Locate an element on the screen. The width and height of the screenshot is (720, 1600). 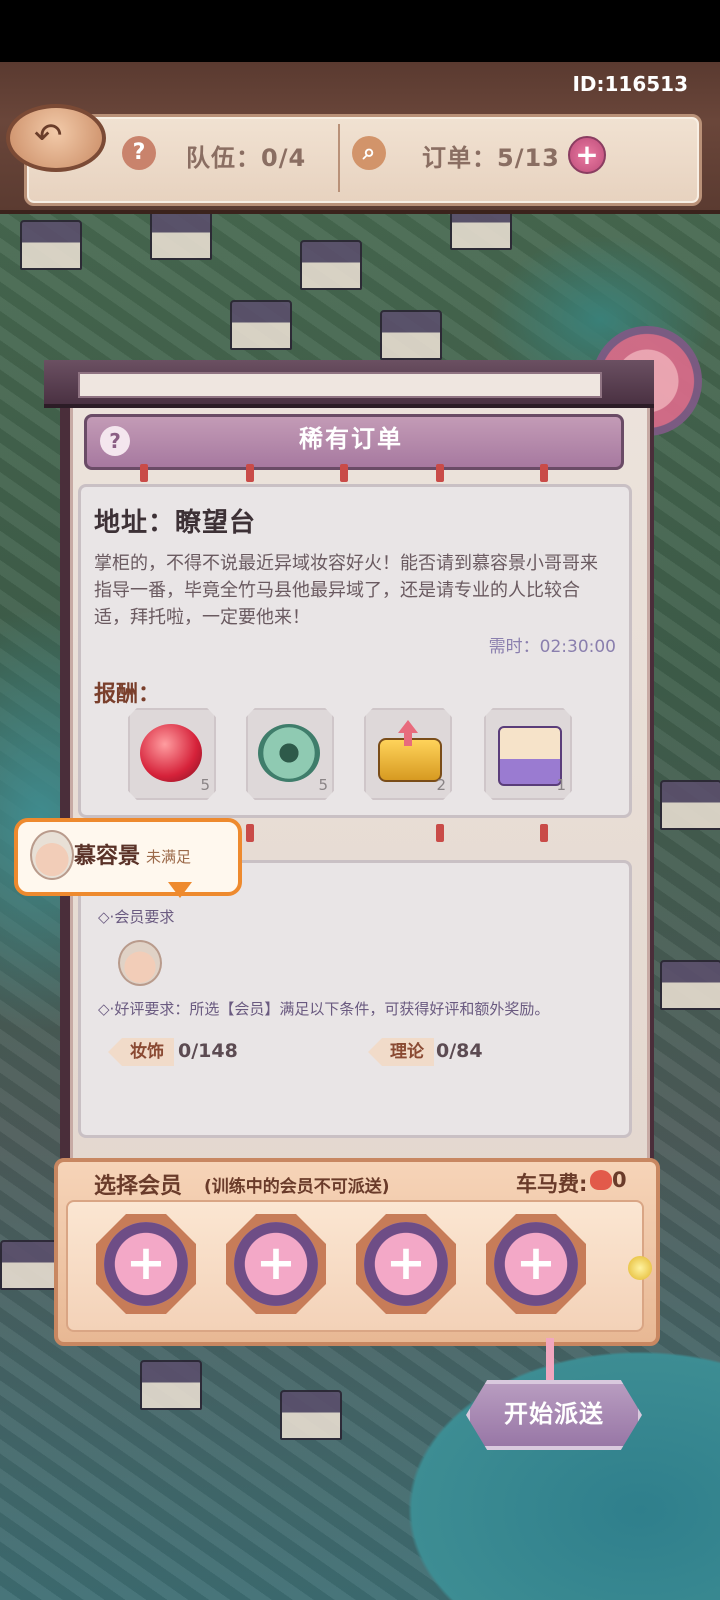
reward-label: 报酬： is located at coordinates (127, 694).